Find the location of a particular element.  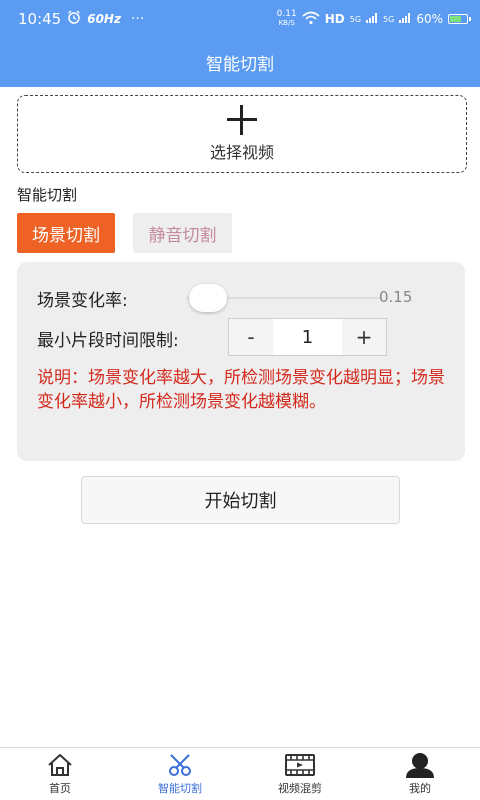

nav-item-smart-cut: 智能切割 is located at coordinates (180, 774).